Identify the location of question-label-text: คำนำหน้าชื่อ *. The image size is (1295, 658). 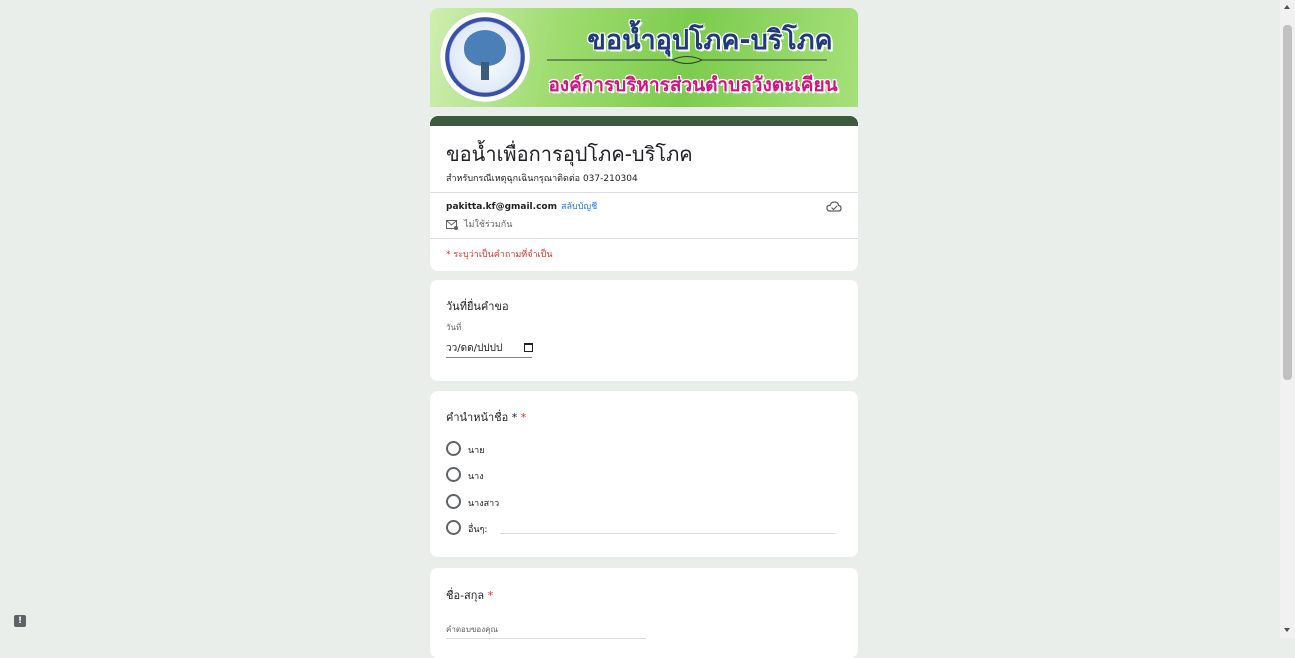
(482, 417).